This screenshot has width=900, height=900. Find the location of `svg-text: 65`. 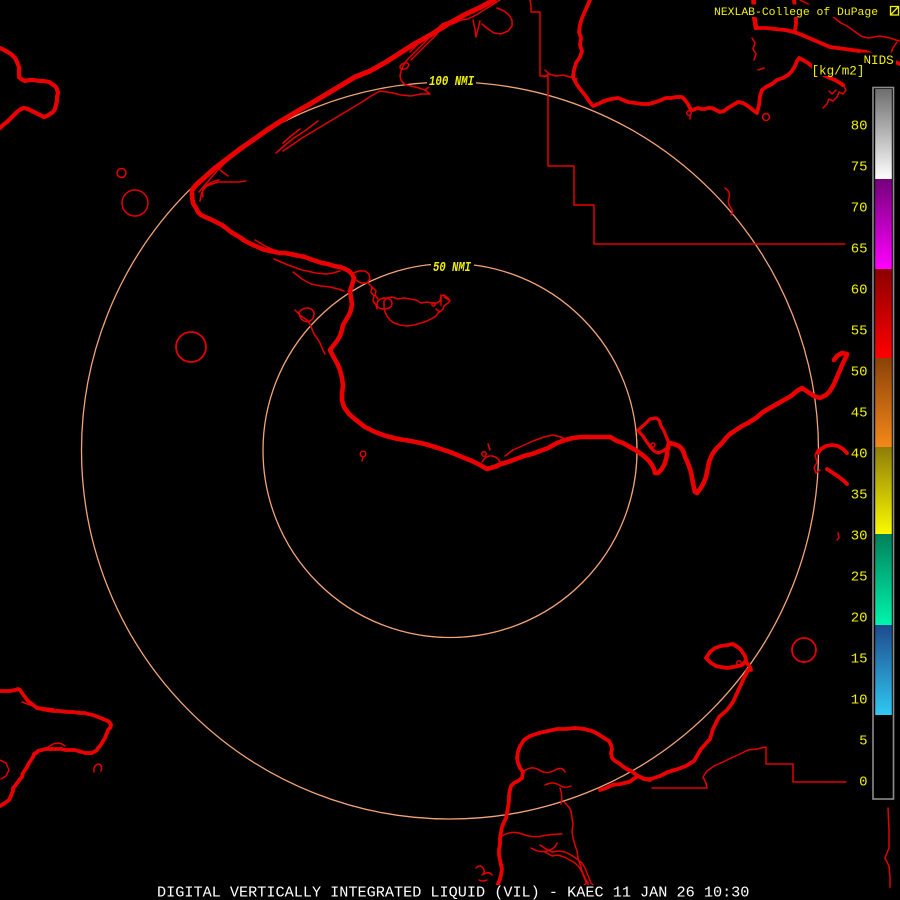

svg-text: 65 is located at coordinates (859, 249).